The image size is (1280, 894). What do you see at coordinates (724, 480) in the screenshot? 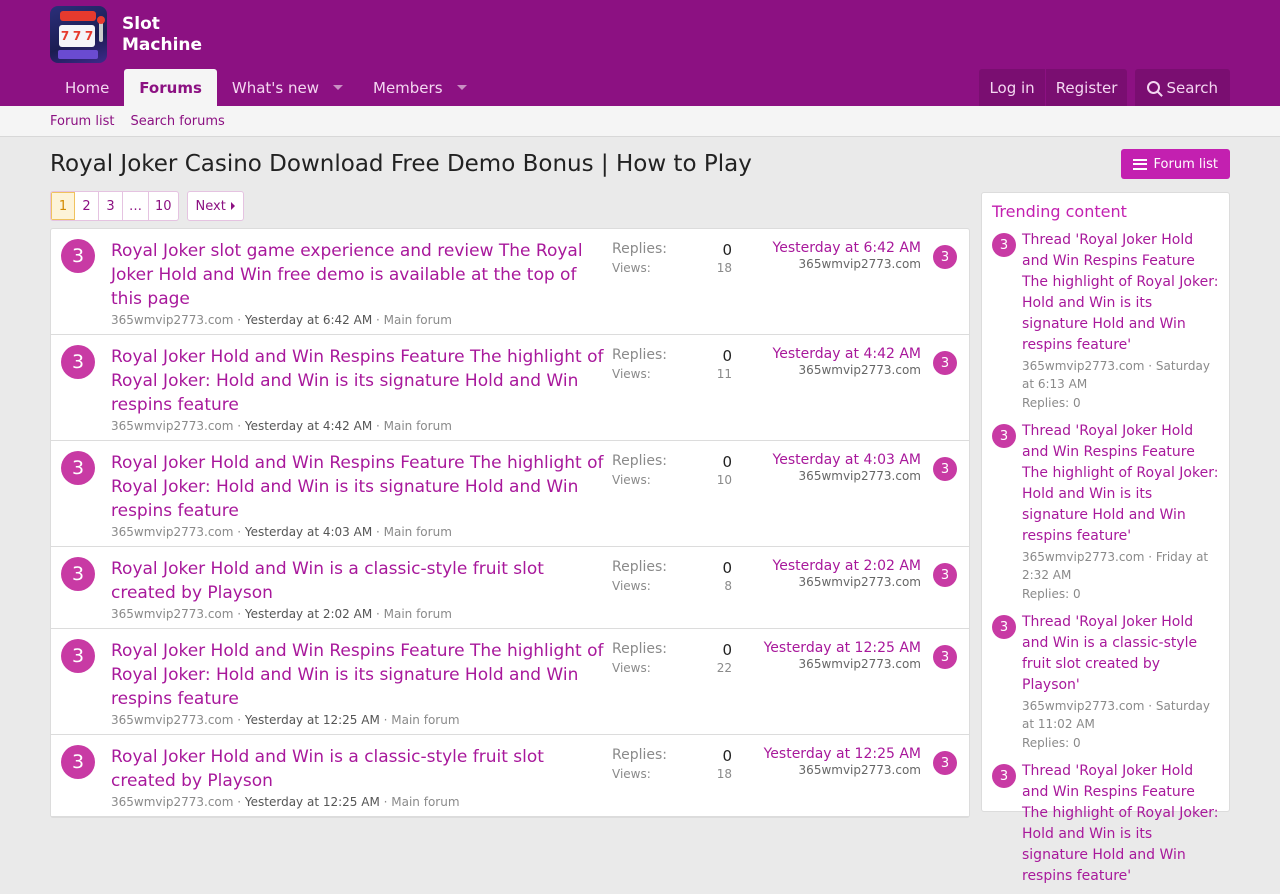
I see `views-count: 10` at bounding box center [724, 480].